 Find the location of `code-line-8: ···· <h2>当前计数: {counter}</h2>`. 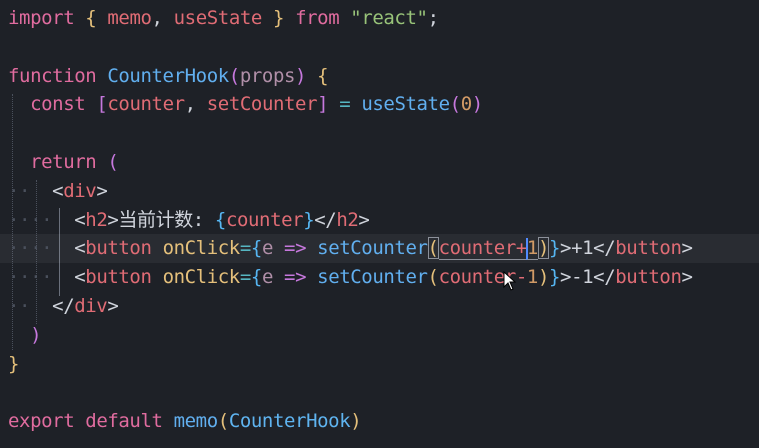

code-line-8: ···· <h2>当前计数: {counter}</h2> is located at coordinates (189, 220).